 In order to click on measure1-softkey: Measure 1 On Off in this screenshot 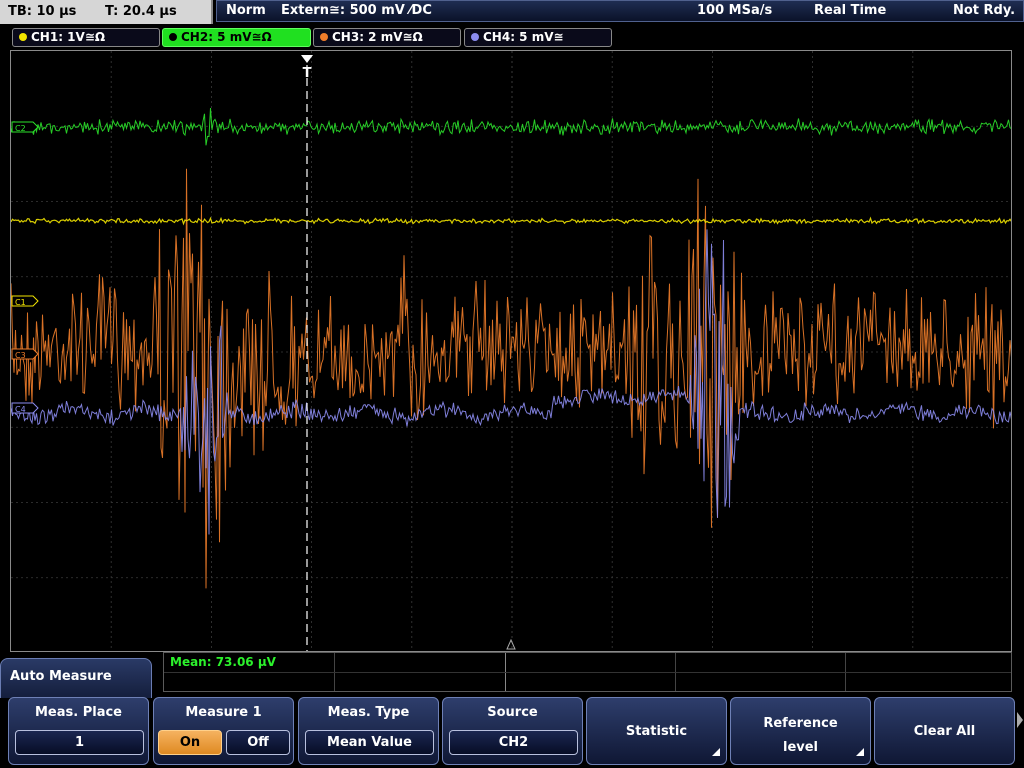, I will do `click(223, 731)`.